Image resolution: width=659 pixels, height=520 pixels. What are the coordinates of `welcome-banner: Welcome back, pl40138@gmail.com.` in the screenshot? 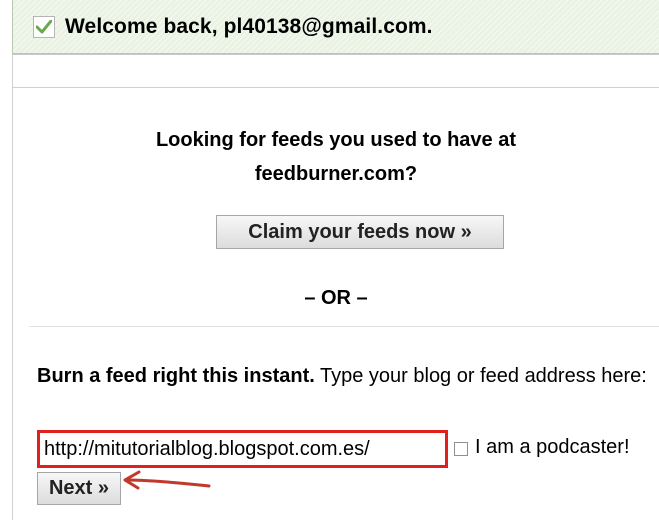 It's located at (335, 27).